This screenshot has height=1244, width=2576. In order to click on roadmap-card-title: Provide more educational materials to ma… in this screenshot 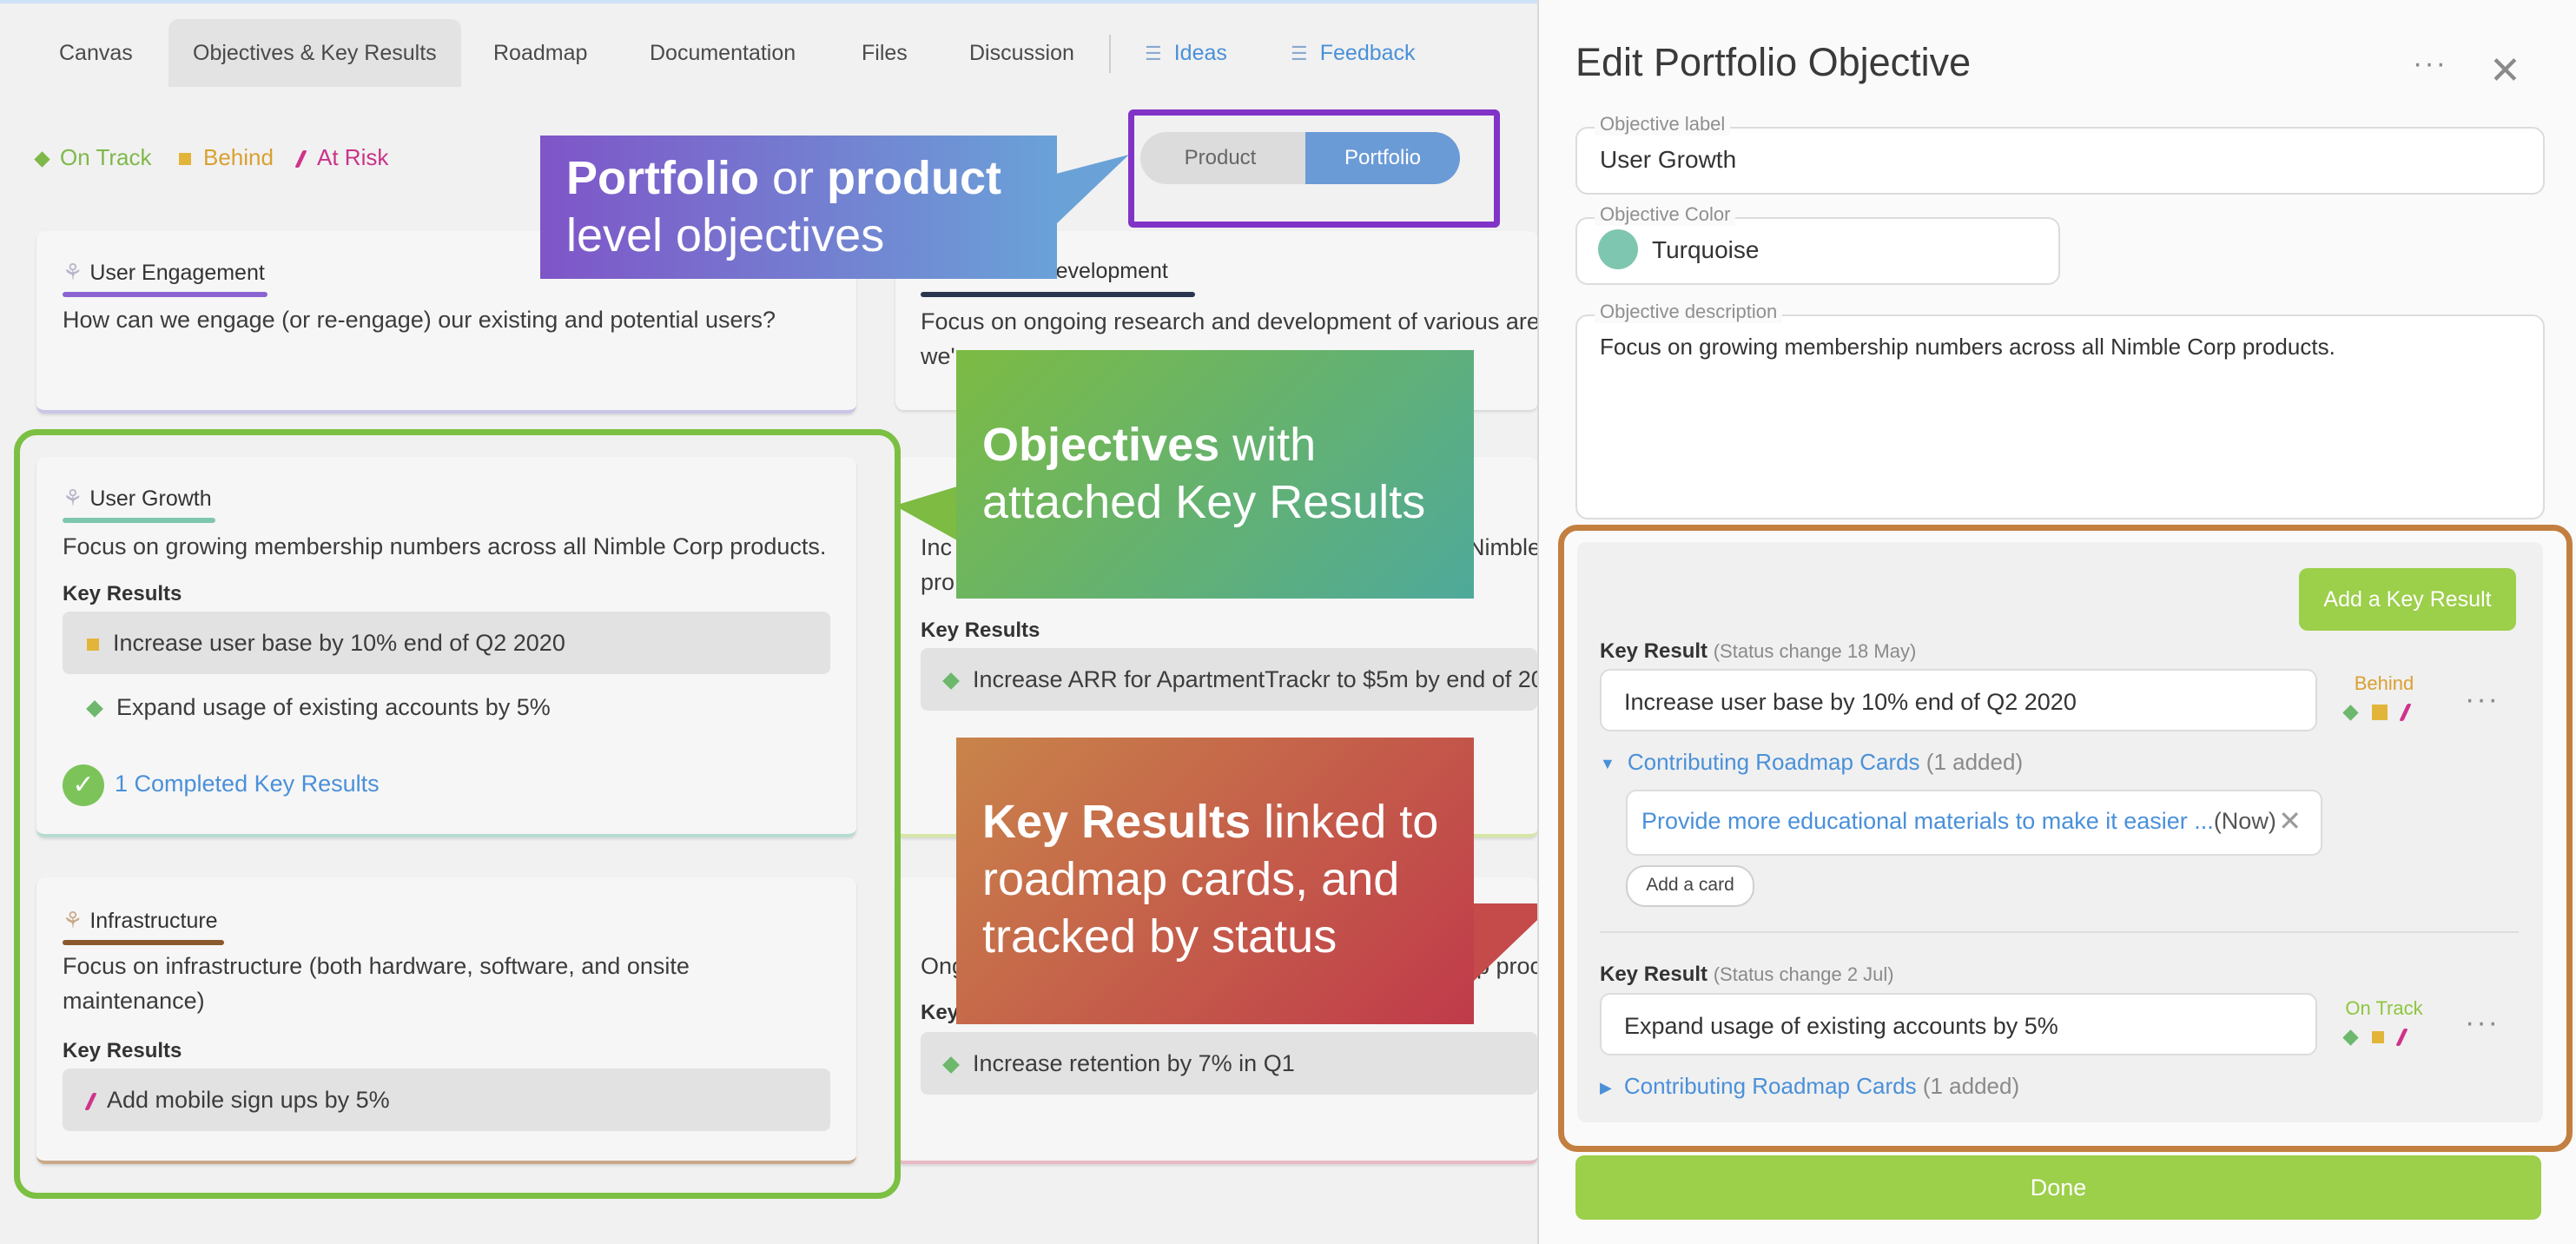, I will do `click(1928, 821)`.